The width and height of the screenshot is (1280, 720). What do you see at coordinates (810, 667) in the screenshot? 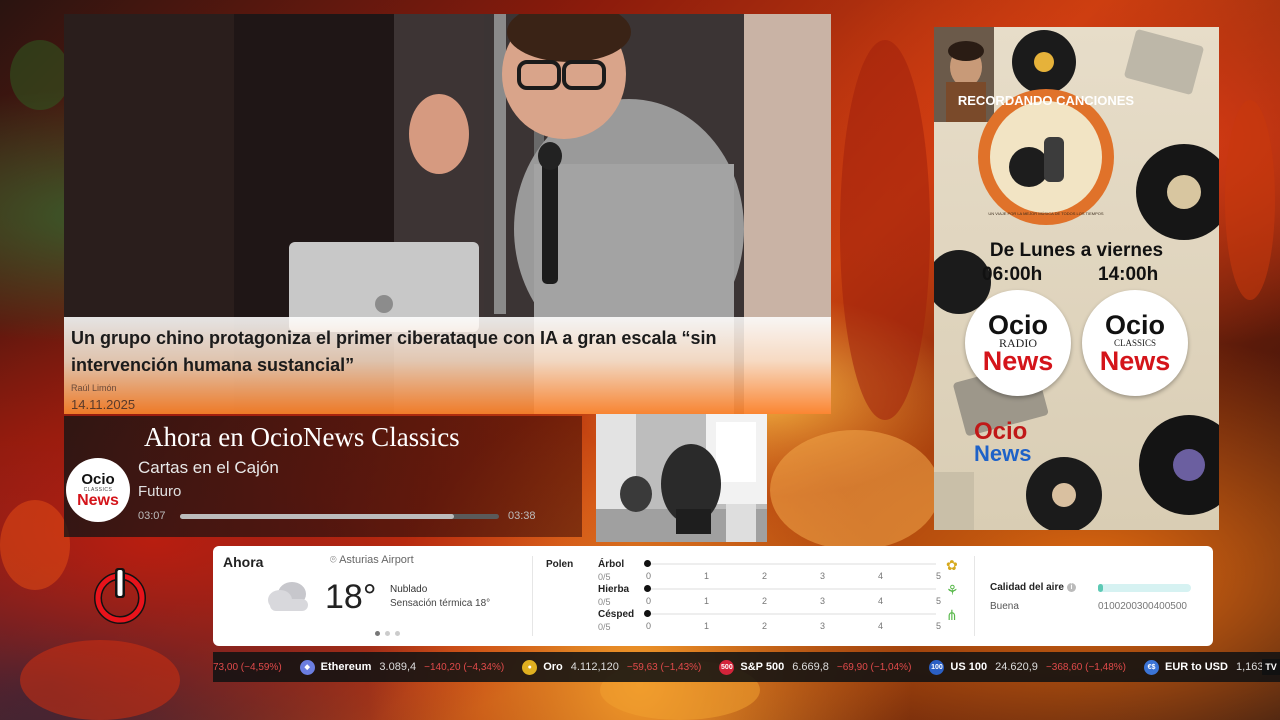
I see `ticker-price: 6.669,8` at bounding box center [810, 667].